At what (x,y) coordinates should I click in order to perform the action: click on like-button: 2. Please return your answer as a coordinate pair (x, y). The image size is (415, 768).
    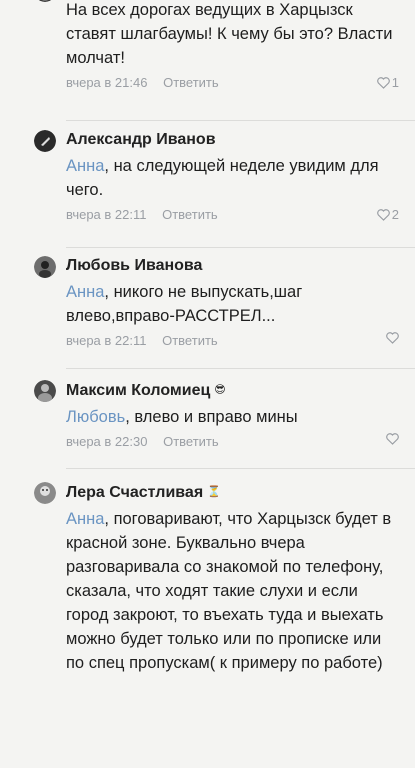
    Looking at the image, I should click on (387, 215).